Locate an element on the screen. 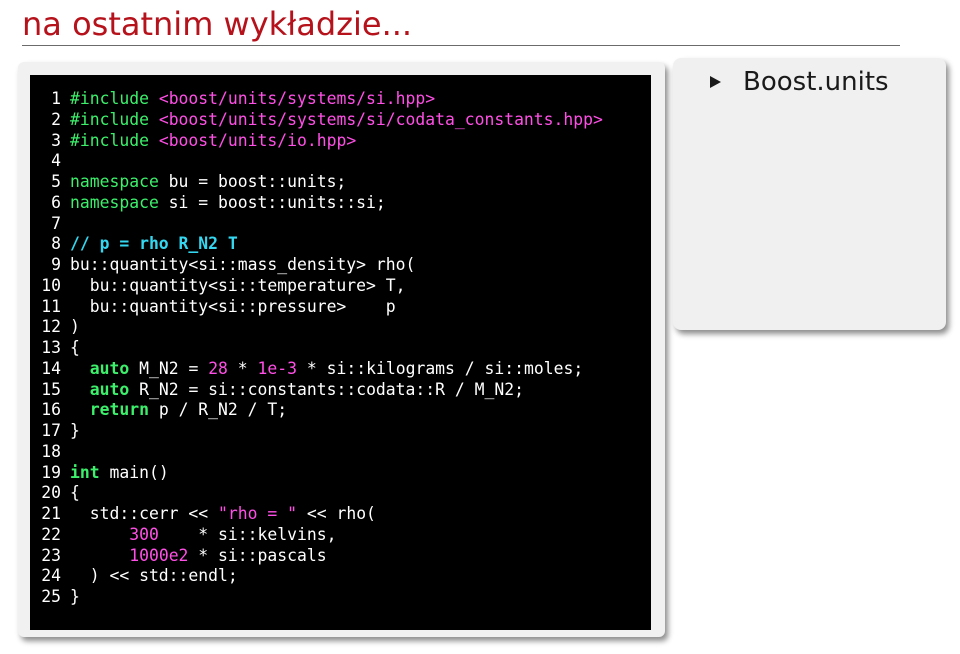  title-divider is located at coordinates (461, 45).